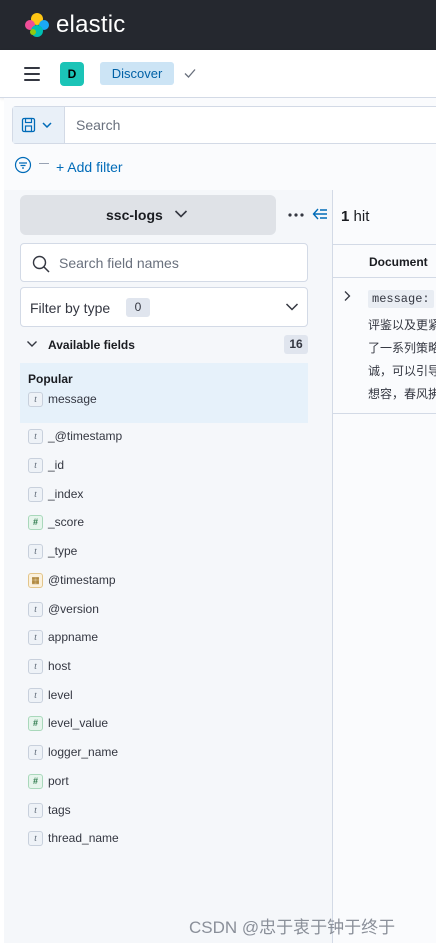 The width and height of the screenshot is (436, 943). I want to click on hit-count: 1 hit, so click(355, 216).